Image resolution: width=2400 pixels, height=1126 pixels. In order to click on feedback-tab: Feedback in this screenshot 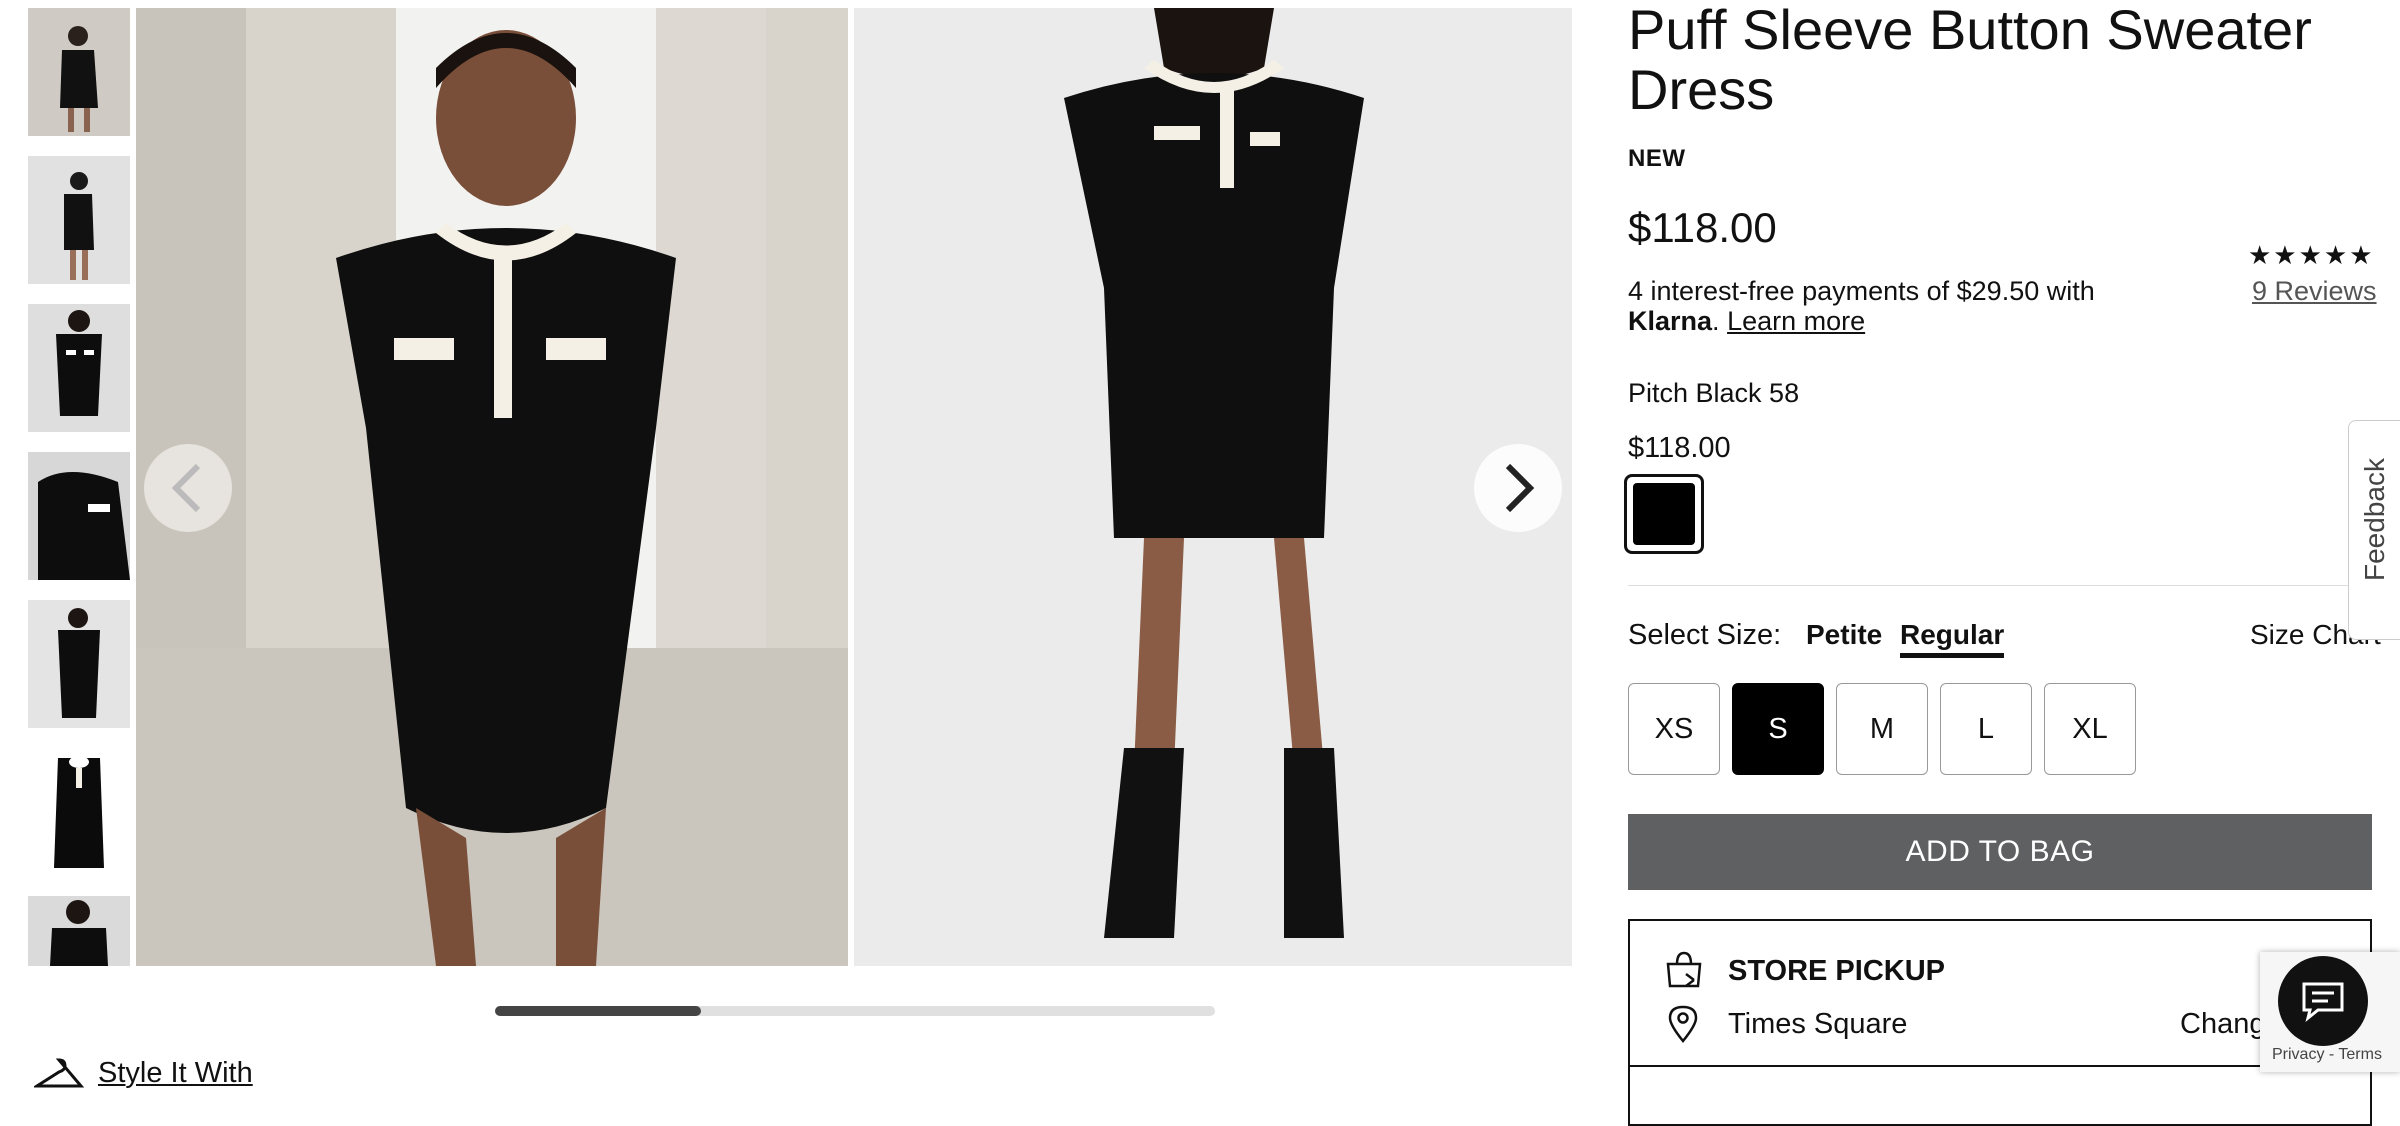, I will do `click(2374, 530)`.